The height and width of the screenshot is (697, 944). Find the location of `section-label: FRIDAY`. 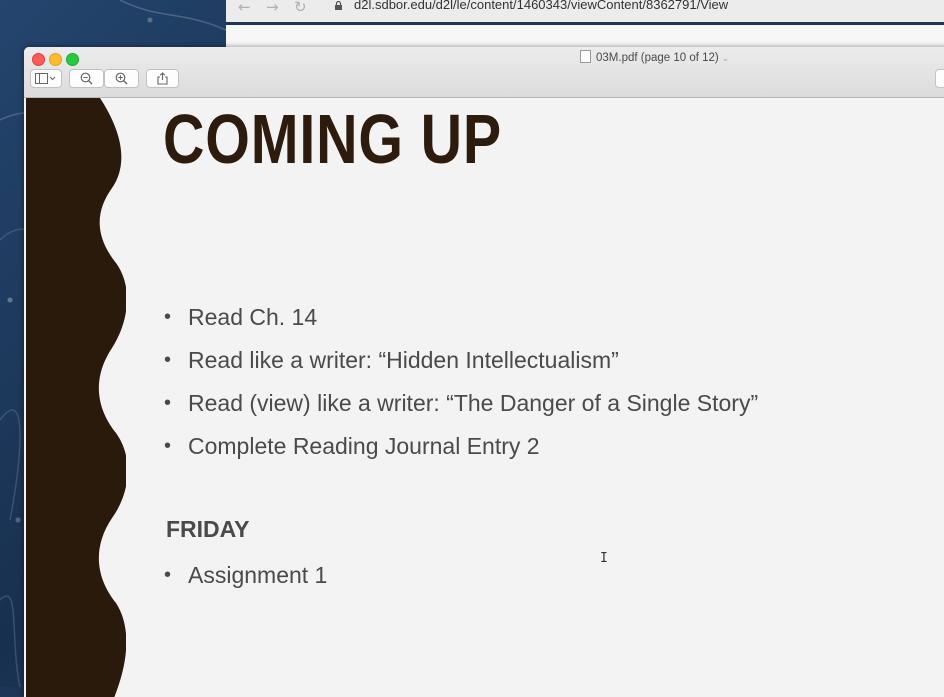

section-label: FRIDAY is located at coordinates (208, 529).